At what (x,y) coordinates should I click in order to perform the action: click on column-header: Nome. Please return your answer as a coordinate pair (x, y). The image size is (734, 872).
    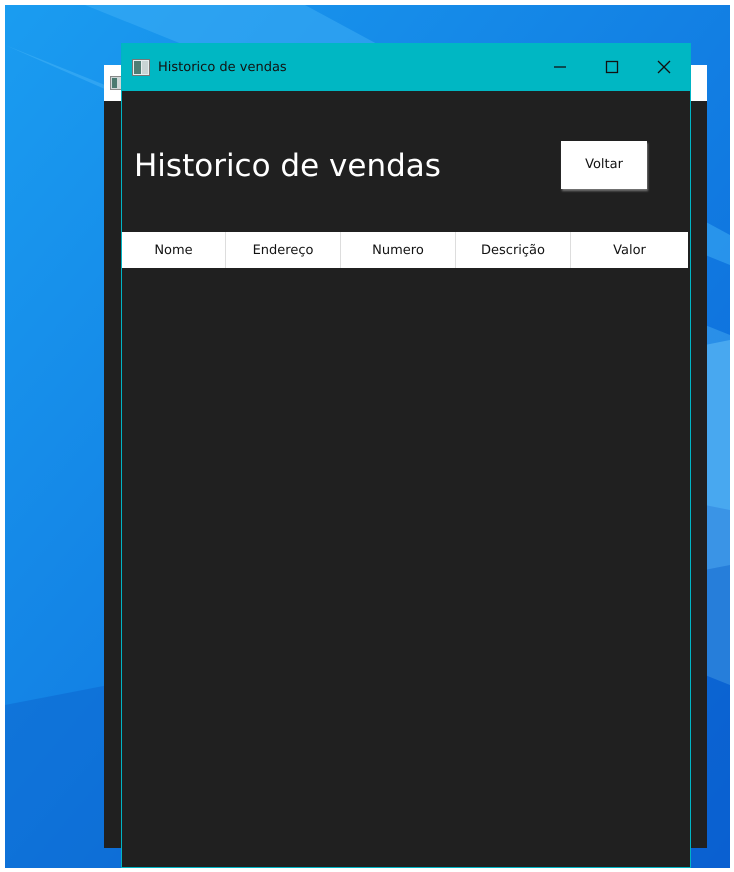
    Looking at the image, I should click on (174, 250).